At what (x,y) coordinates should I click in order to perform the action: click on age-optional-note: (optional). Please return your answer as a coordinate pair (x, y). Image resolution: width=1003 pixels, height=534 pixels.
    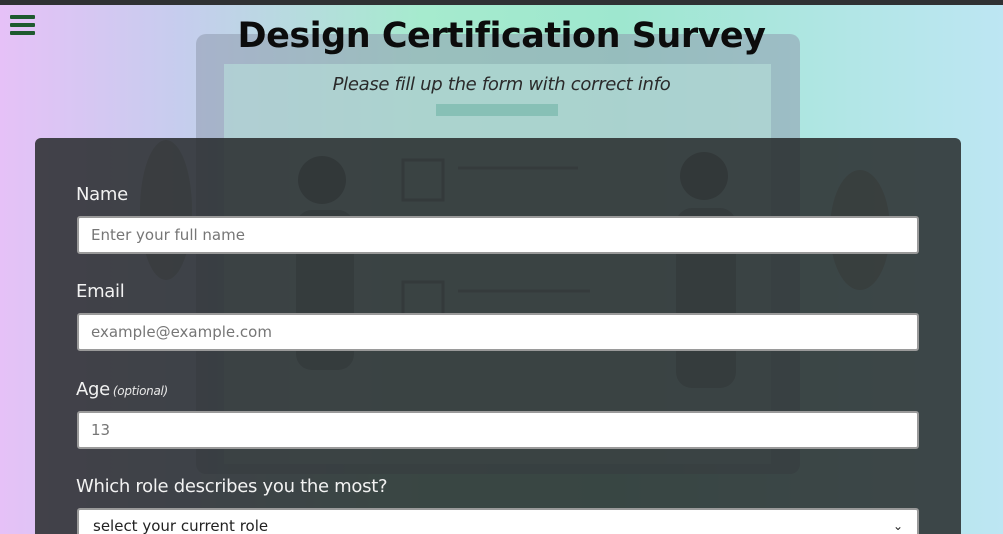
    Looking at the image, I should click on (140, 391).